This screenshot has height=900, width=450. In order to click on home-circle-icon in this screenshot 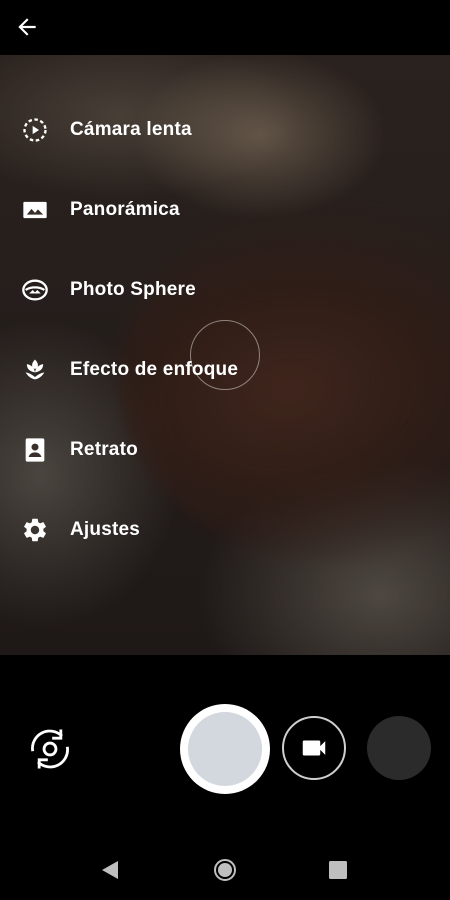, I will do `click(225, 870)`.